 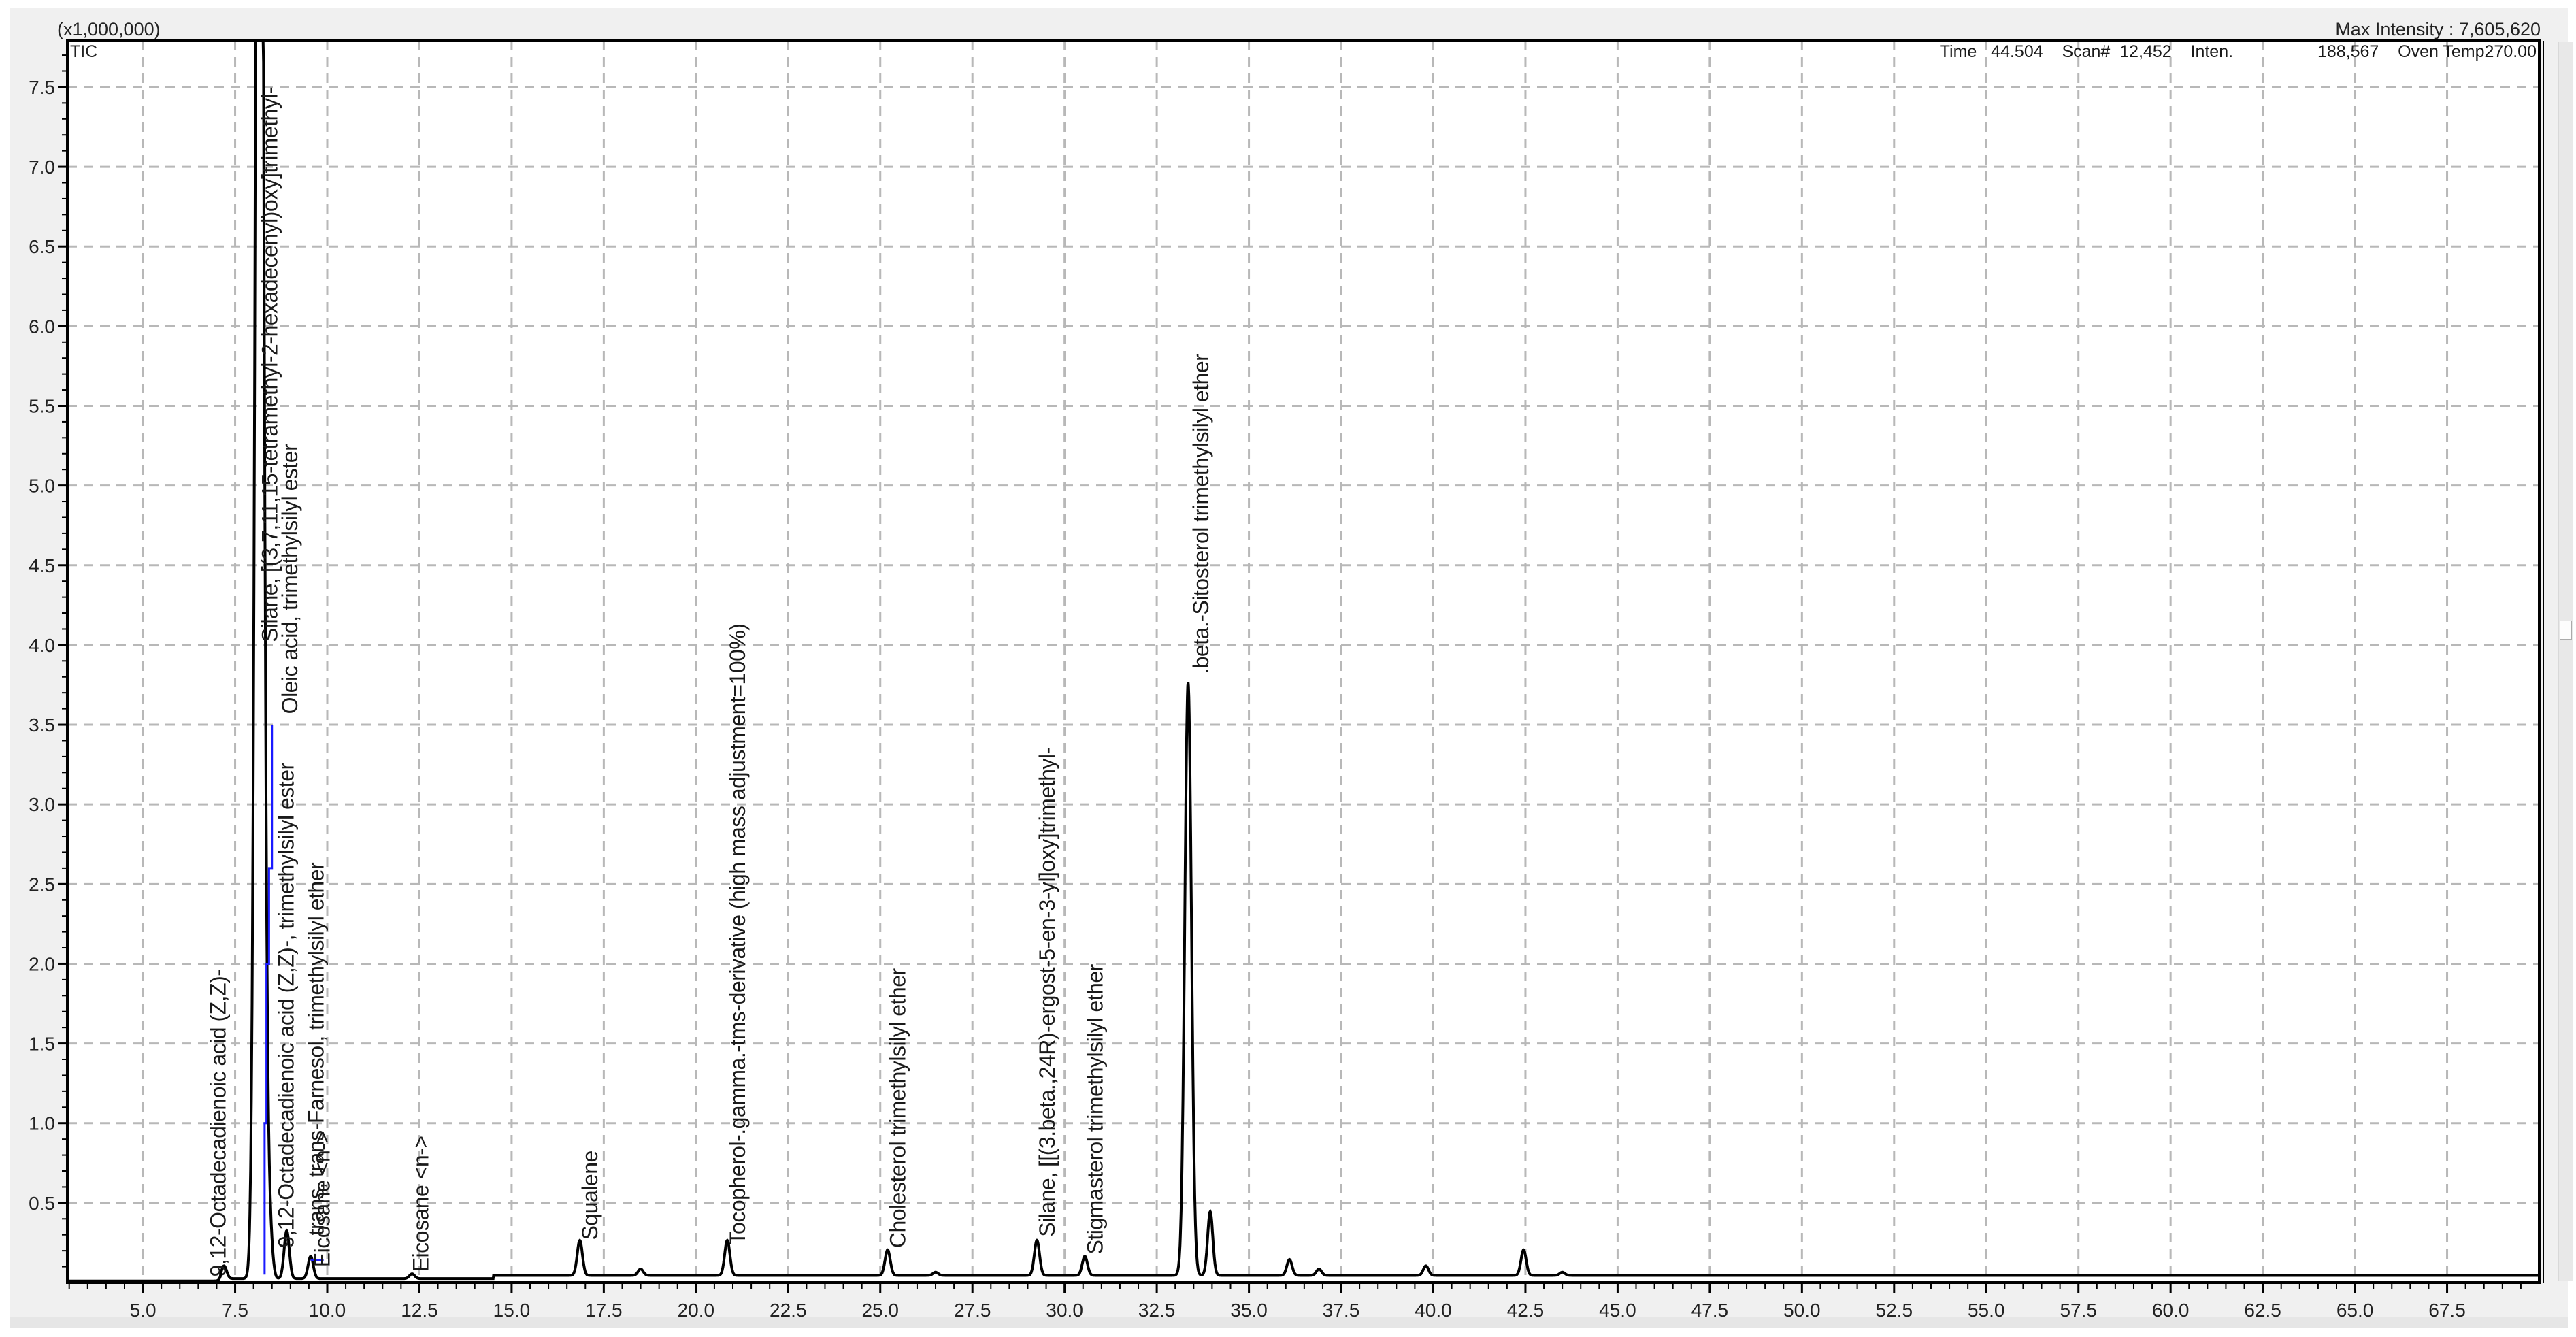 What do you see at coordinates (42, 87) in the screenshot?
I see `y-tick-label: 7.5` at bounding box center [42, 87].